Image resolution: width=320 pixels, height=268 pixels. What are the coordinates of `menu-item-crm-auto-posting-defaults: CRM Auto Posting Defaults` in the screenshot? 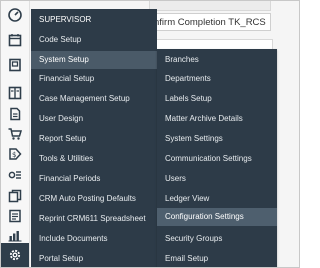 It's located at (94, 199).